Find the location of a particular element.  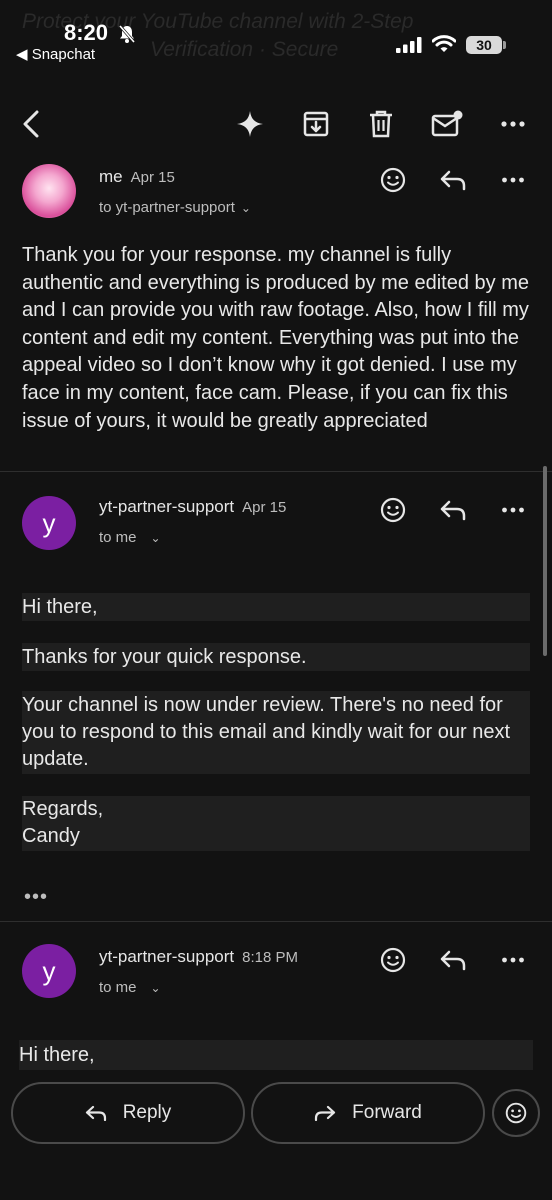

sender-line: me Apr 15 is located at coordinates (137, 177).